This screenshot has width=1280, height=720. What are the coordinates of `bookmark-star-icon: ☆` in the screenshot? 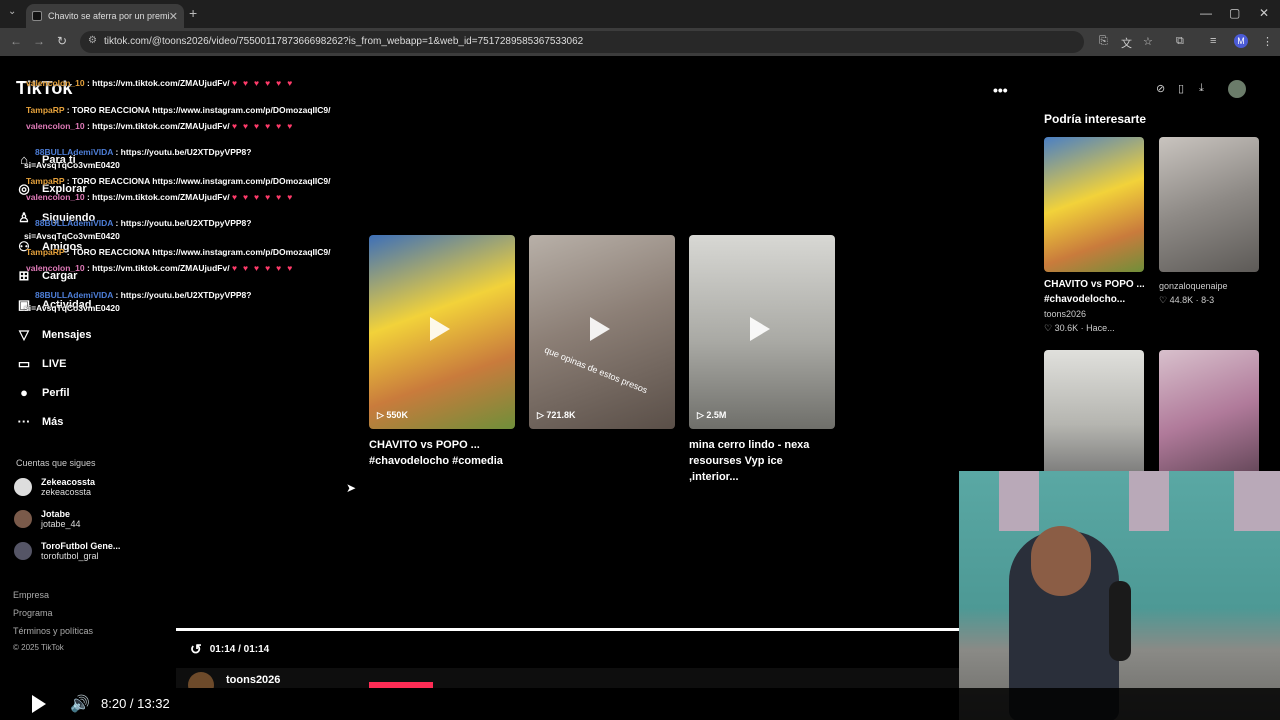 It's located at (1148, 41).